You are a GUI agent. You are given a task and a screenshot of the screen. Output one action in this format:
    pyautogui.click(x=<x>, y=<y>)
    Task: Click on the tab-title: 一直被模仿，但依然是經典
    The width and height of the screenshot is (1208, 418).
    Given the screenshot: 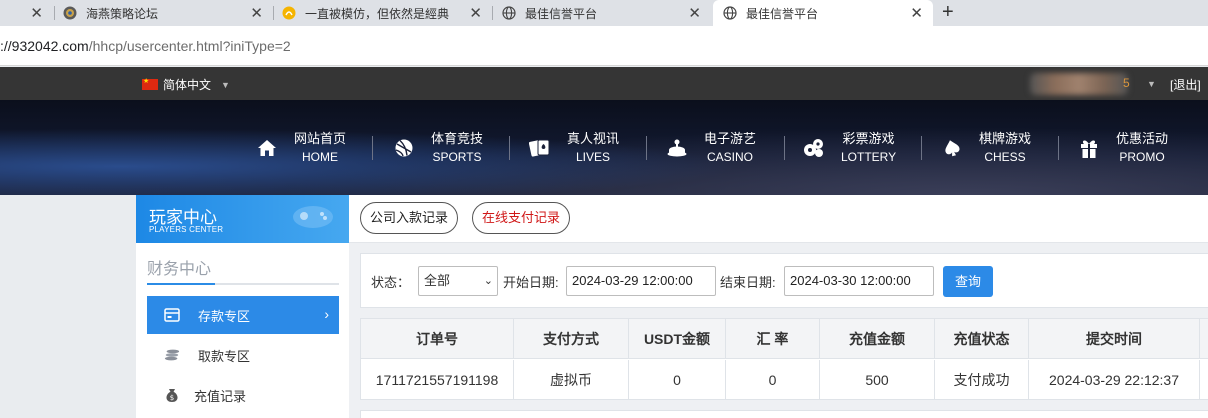 What is the action you would take?
    pyautogui.click(x=377, y=13)
    